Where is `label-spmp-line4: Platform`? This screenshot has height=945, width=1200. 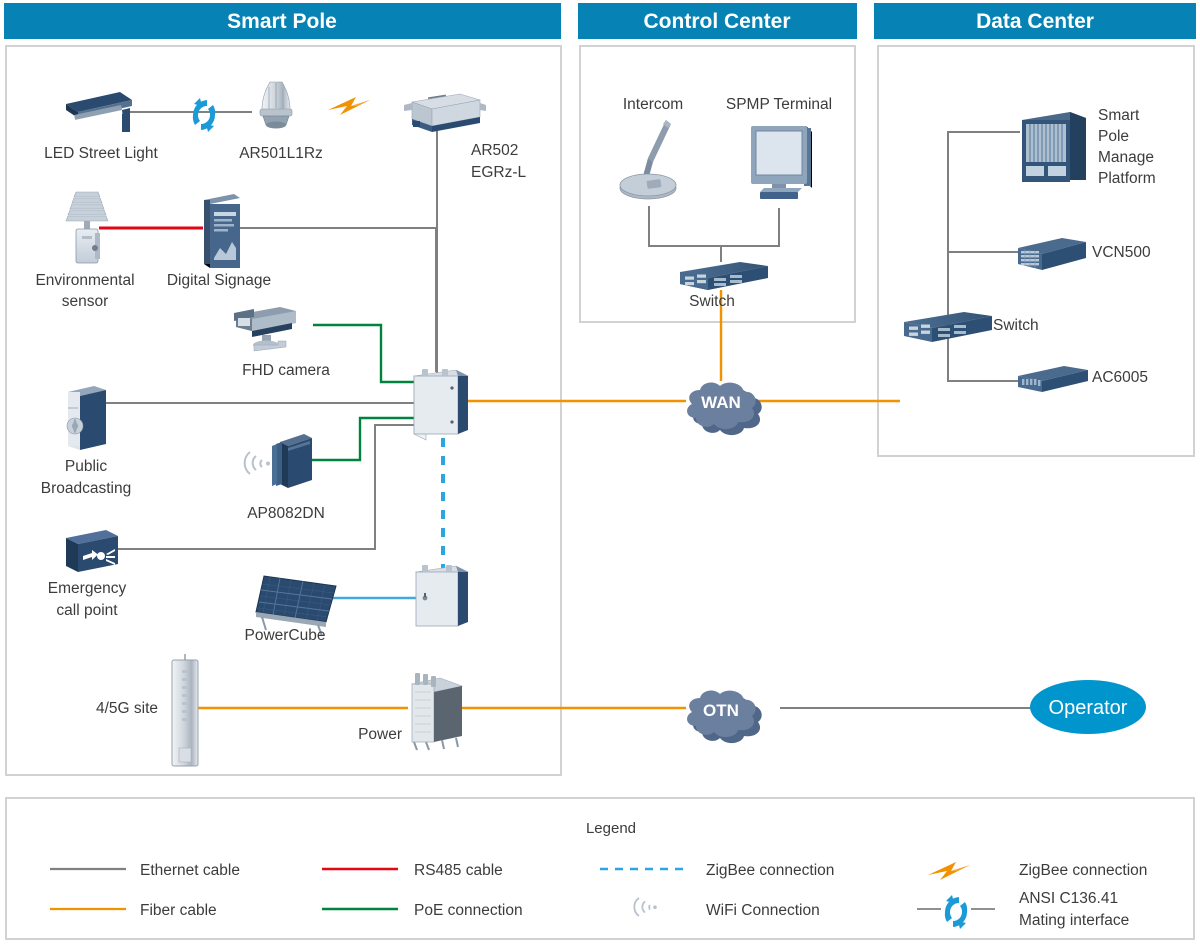 label-spmp-line4: Platform is located at coordinates (1127, 178).